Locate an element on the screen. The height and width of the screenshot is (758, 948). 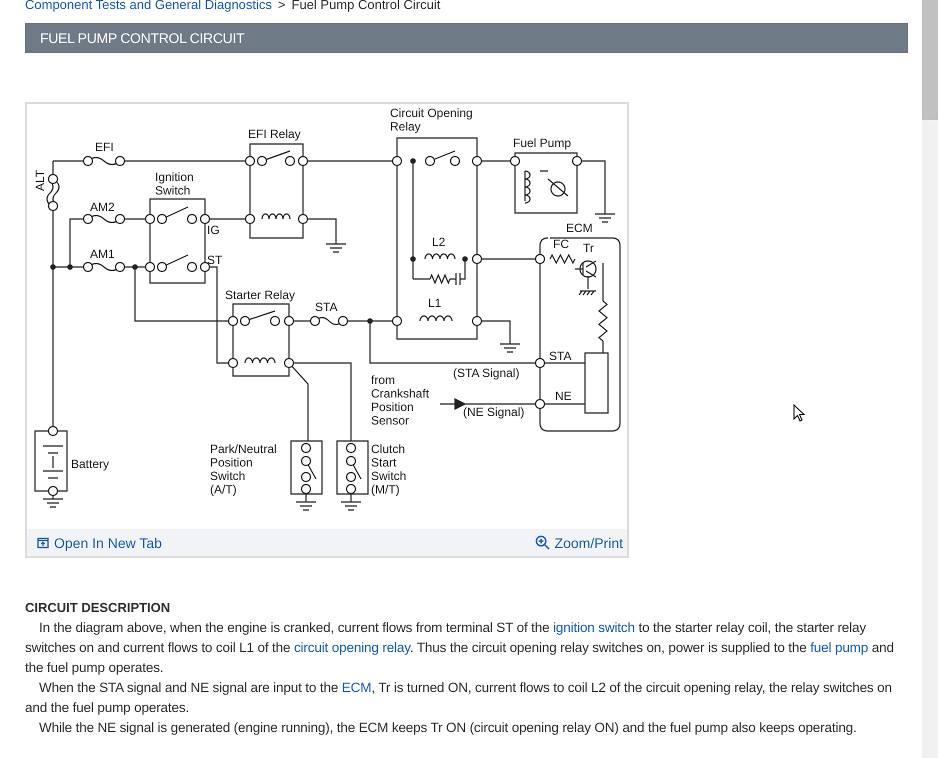
diagram-label: ECM is located at coordinates (579, 228).